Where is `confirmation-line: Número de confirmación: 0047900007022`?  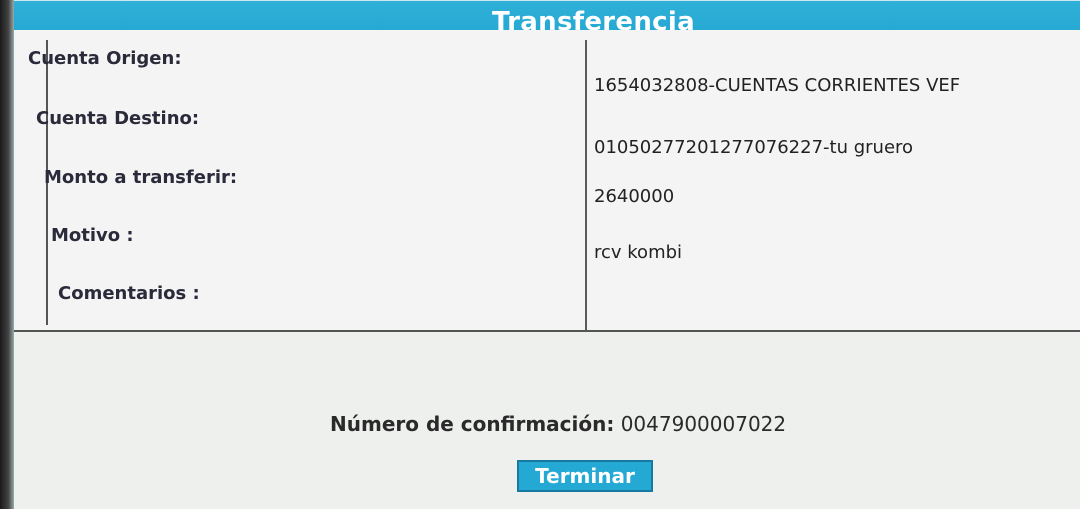
confirmation-line: Número de confirmación: 0047900007022 is located at coordinates (558, 424).